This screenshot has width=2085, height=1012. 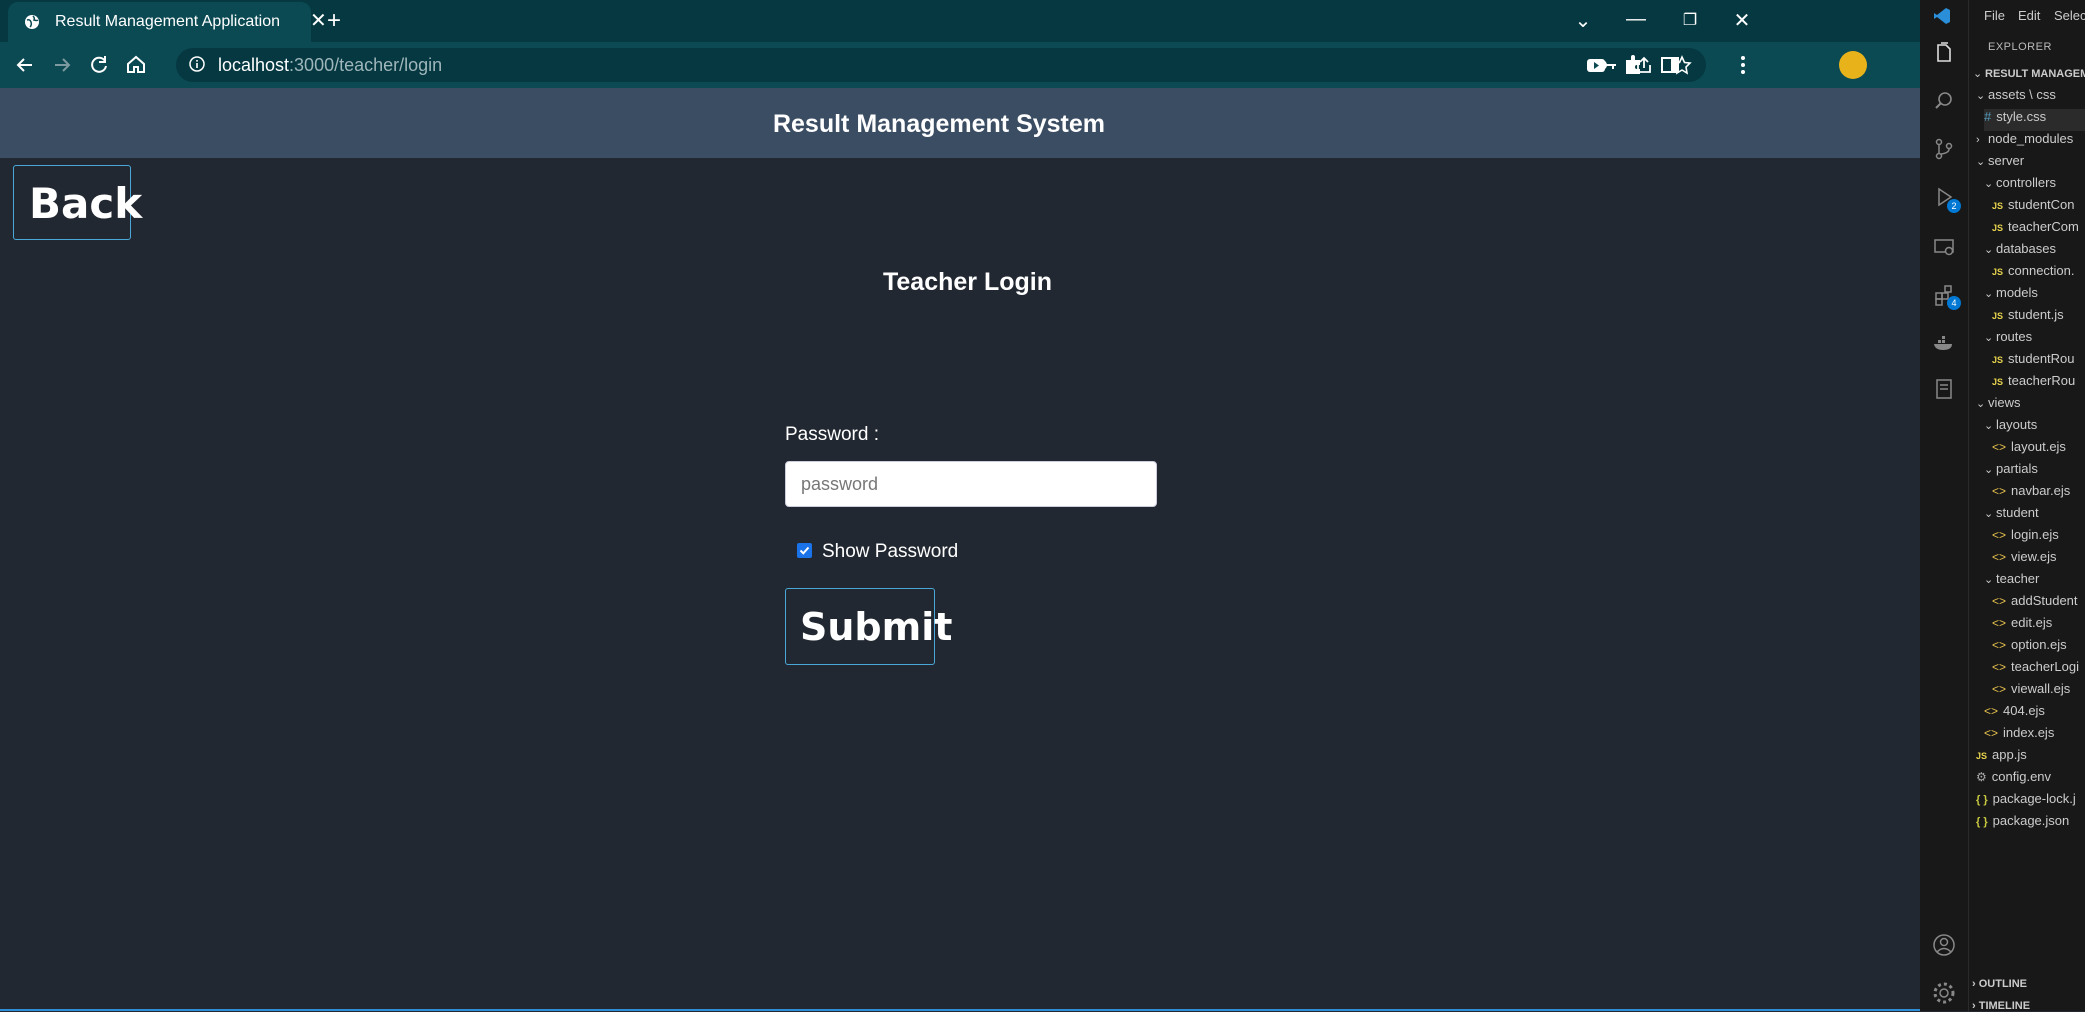 I want to click on explorer-files-icon, so click(x=1944, y=53).